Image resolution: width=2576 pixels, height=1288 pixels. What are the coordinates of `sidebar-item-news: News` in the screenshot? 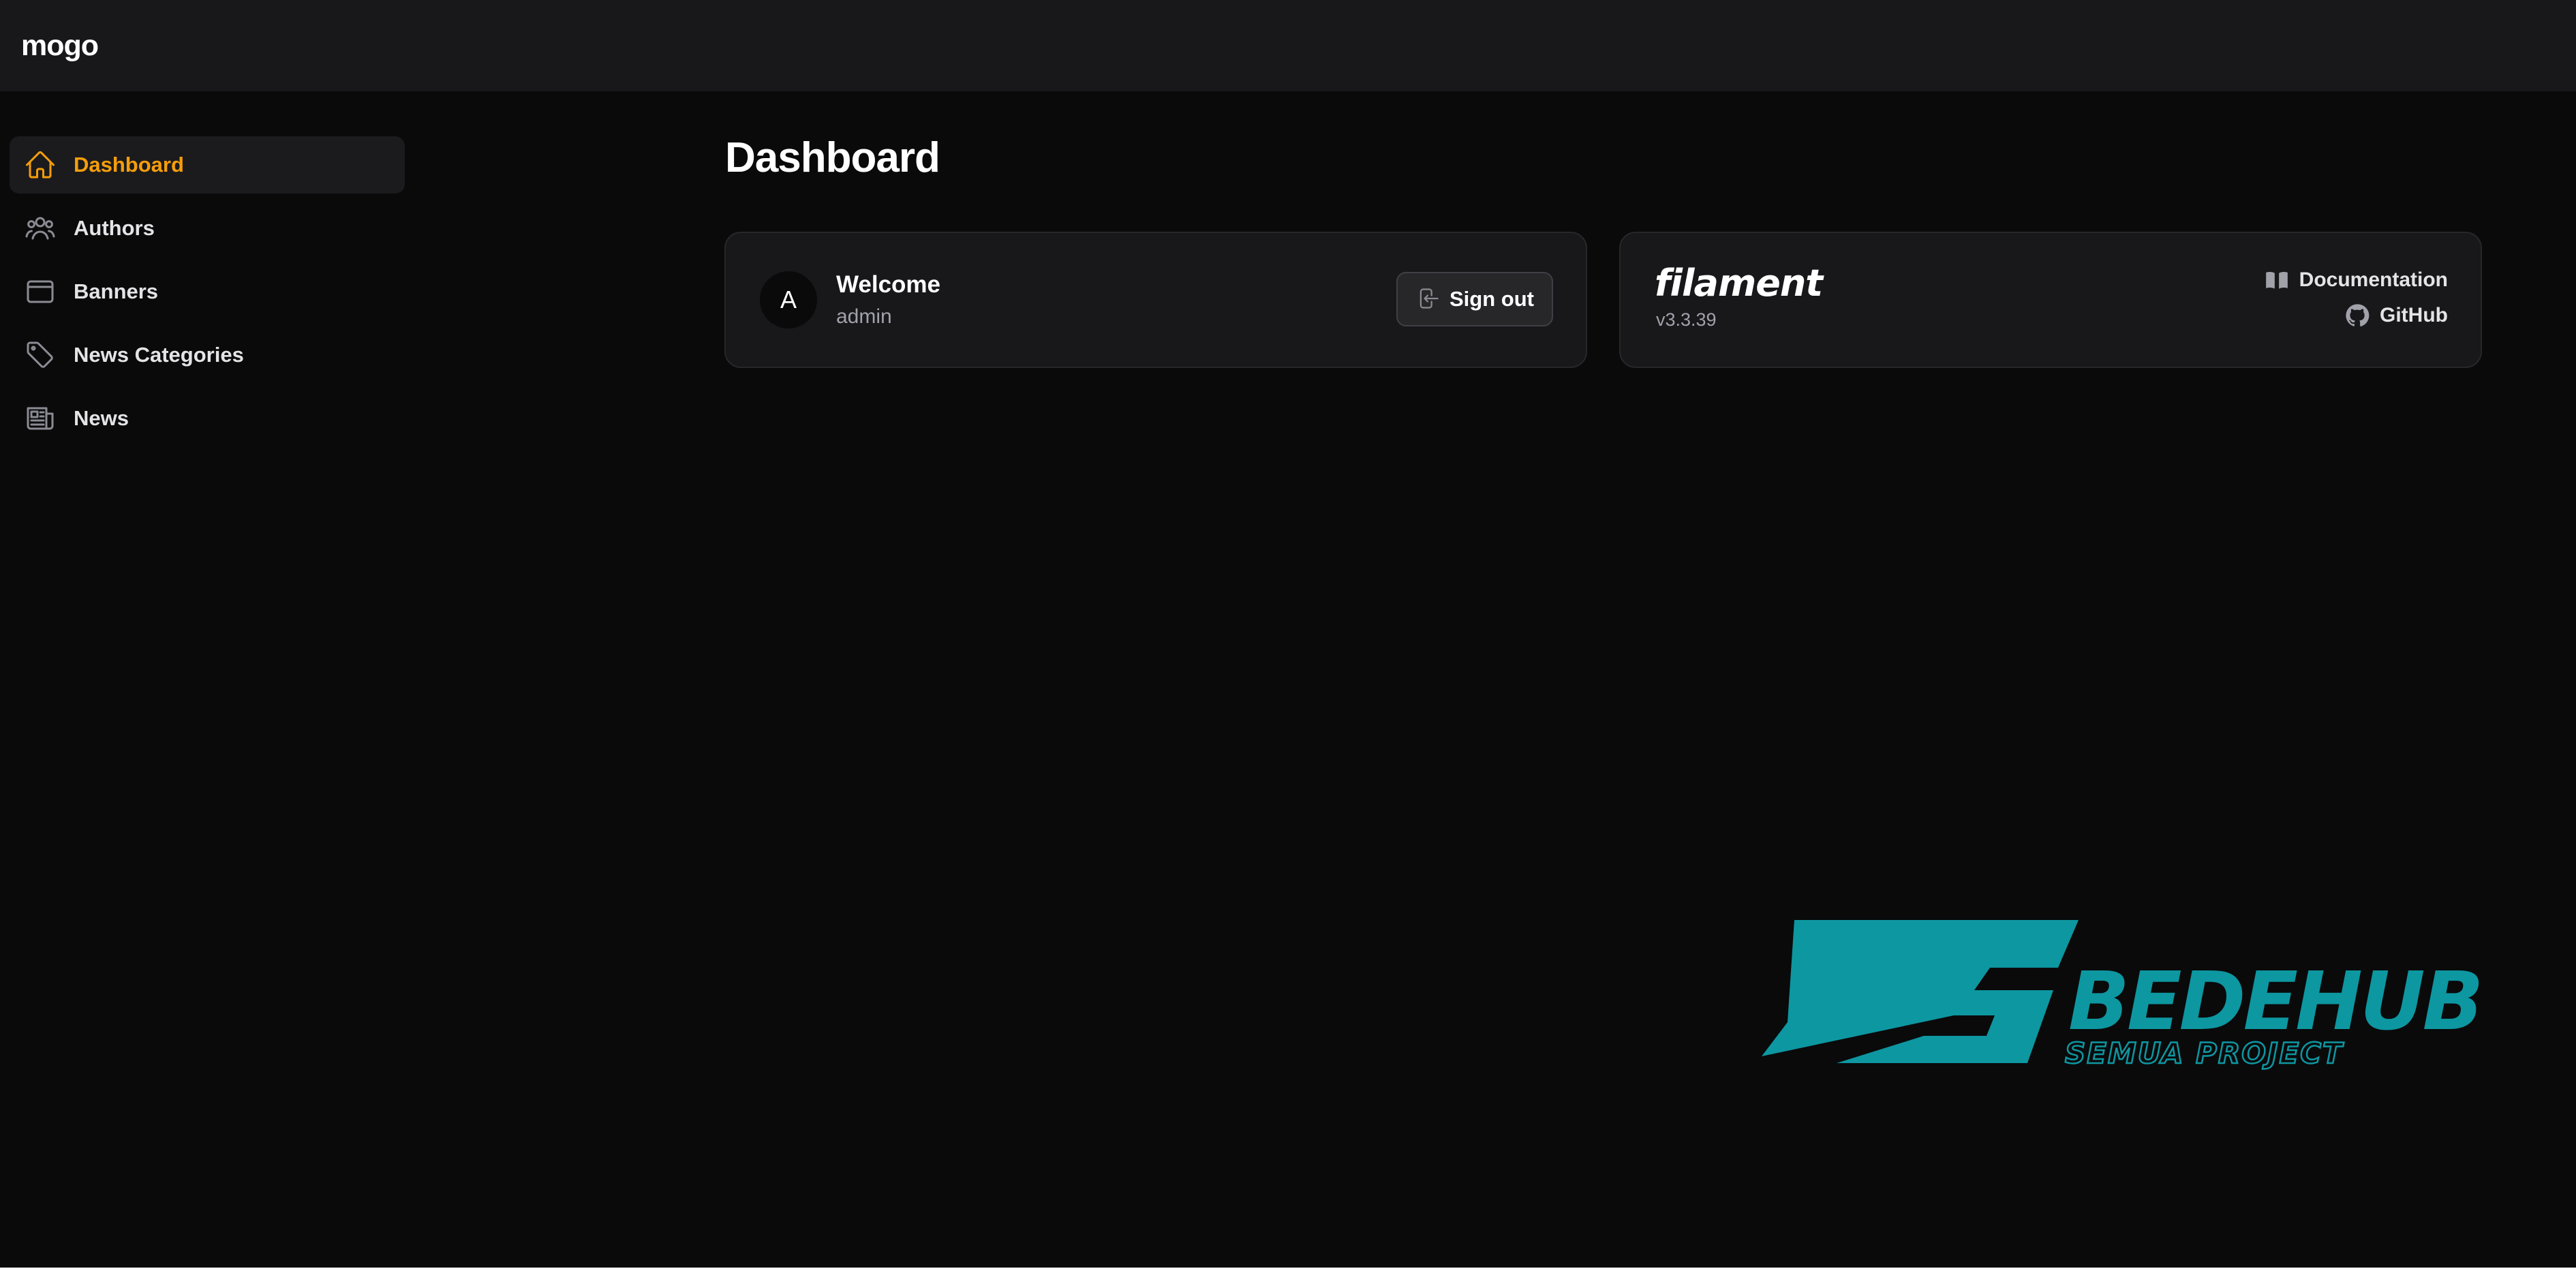 It's located at (207, 418).